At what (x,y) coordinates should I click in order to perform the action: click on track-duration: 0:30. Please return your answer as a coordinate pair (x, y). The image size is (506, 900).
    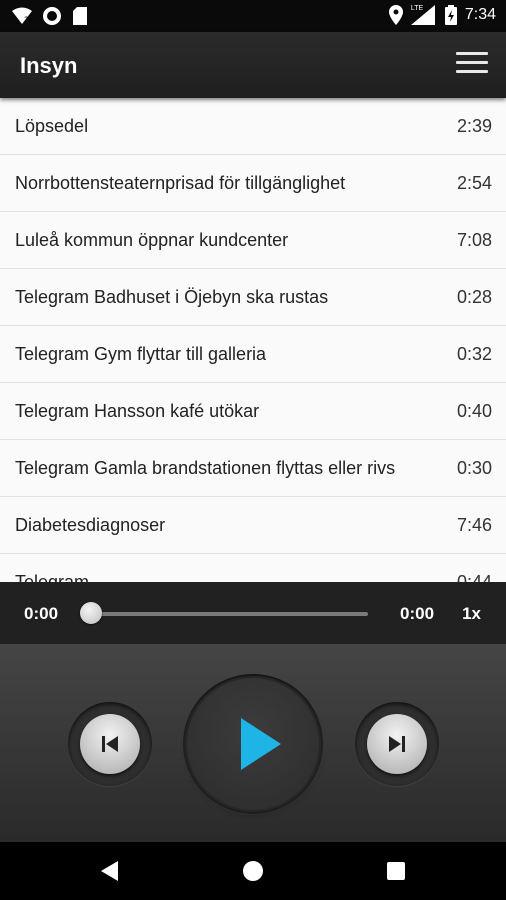
    Looking at the image, I should click on (474, 468).